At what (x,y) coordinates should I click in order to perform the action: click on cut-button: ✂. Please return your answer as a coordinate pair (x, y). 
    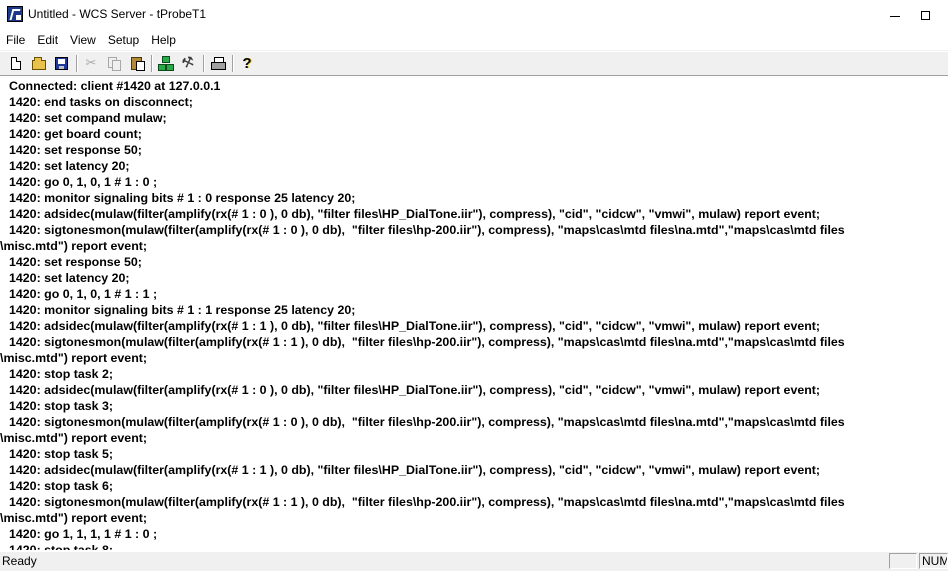
    Looking at the image, I should click on (91, 63).